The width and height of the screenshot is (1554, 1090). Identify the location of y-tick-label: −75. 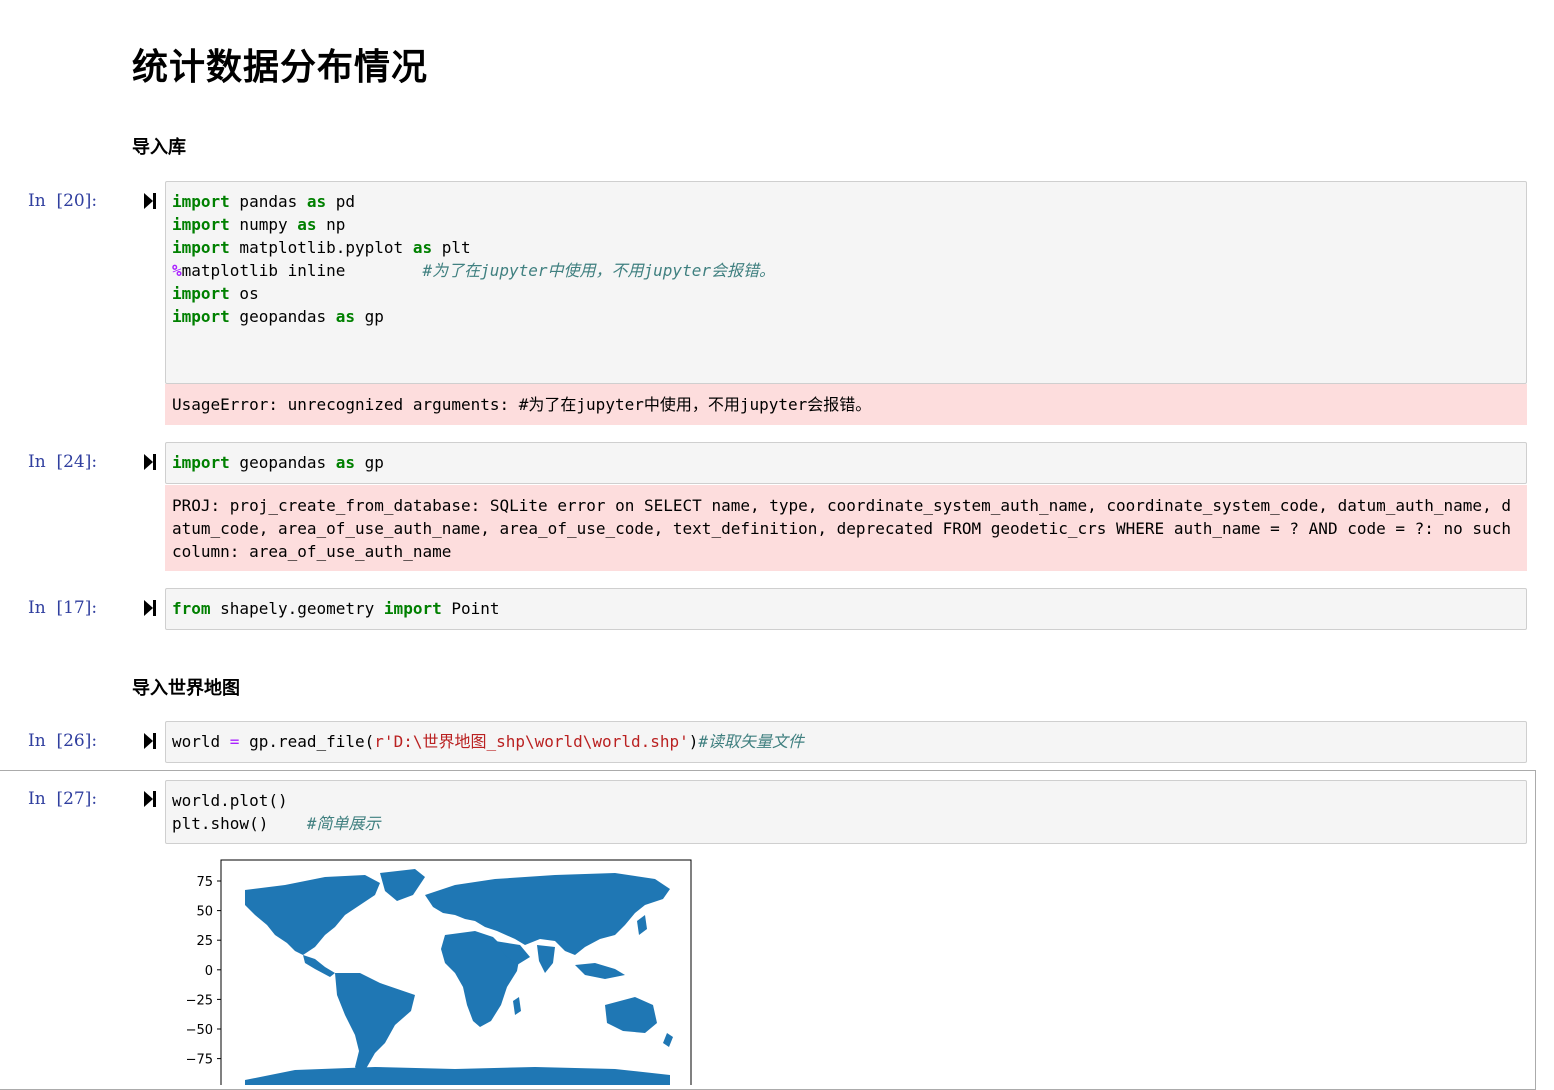
(199, 1060).